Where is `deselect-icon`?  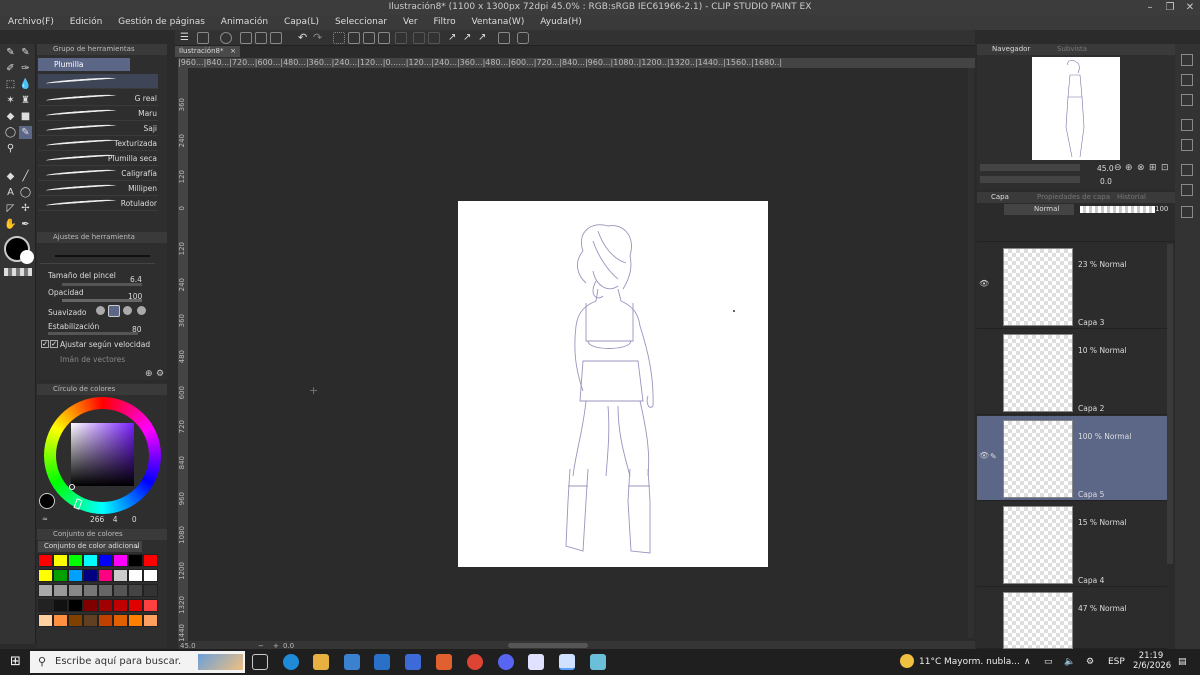
deselect-icon is located at coordinates (339, 38).